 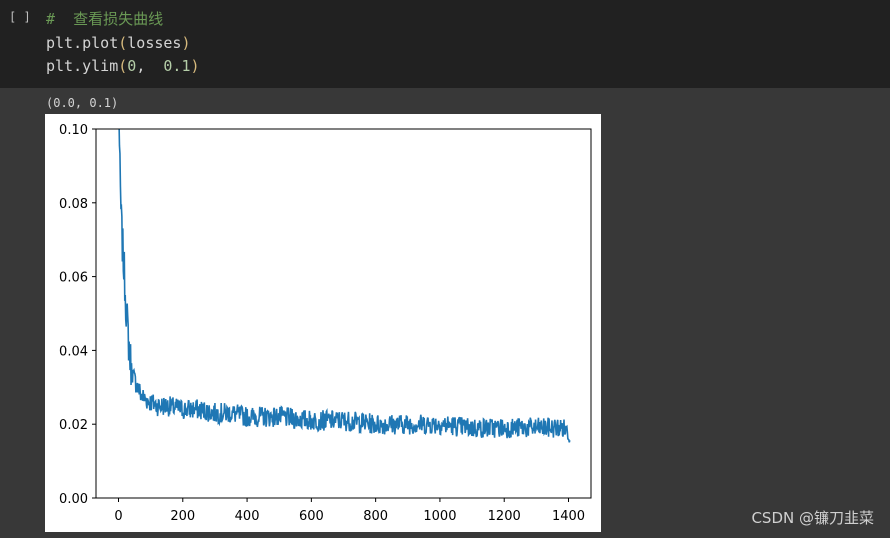 I want to click on code-comment-line: # 查看损失曲线, so click(x=105, y=19).